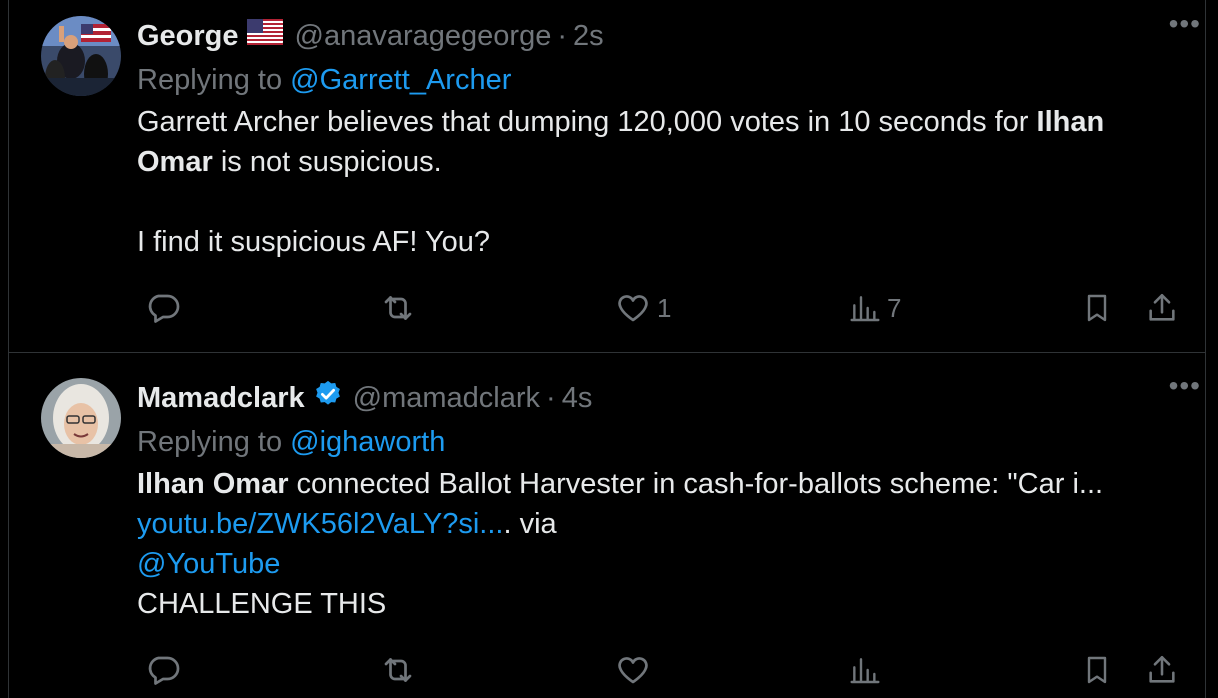  What do you see at coordinates (577, 398) in the screenshot?
I see `timestamp: 4s` at bounding box center [577, 398].